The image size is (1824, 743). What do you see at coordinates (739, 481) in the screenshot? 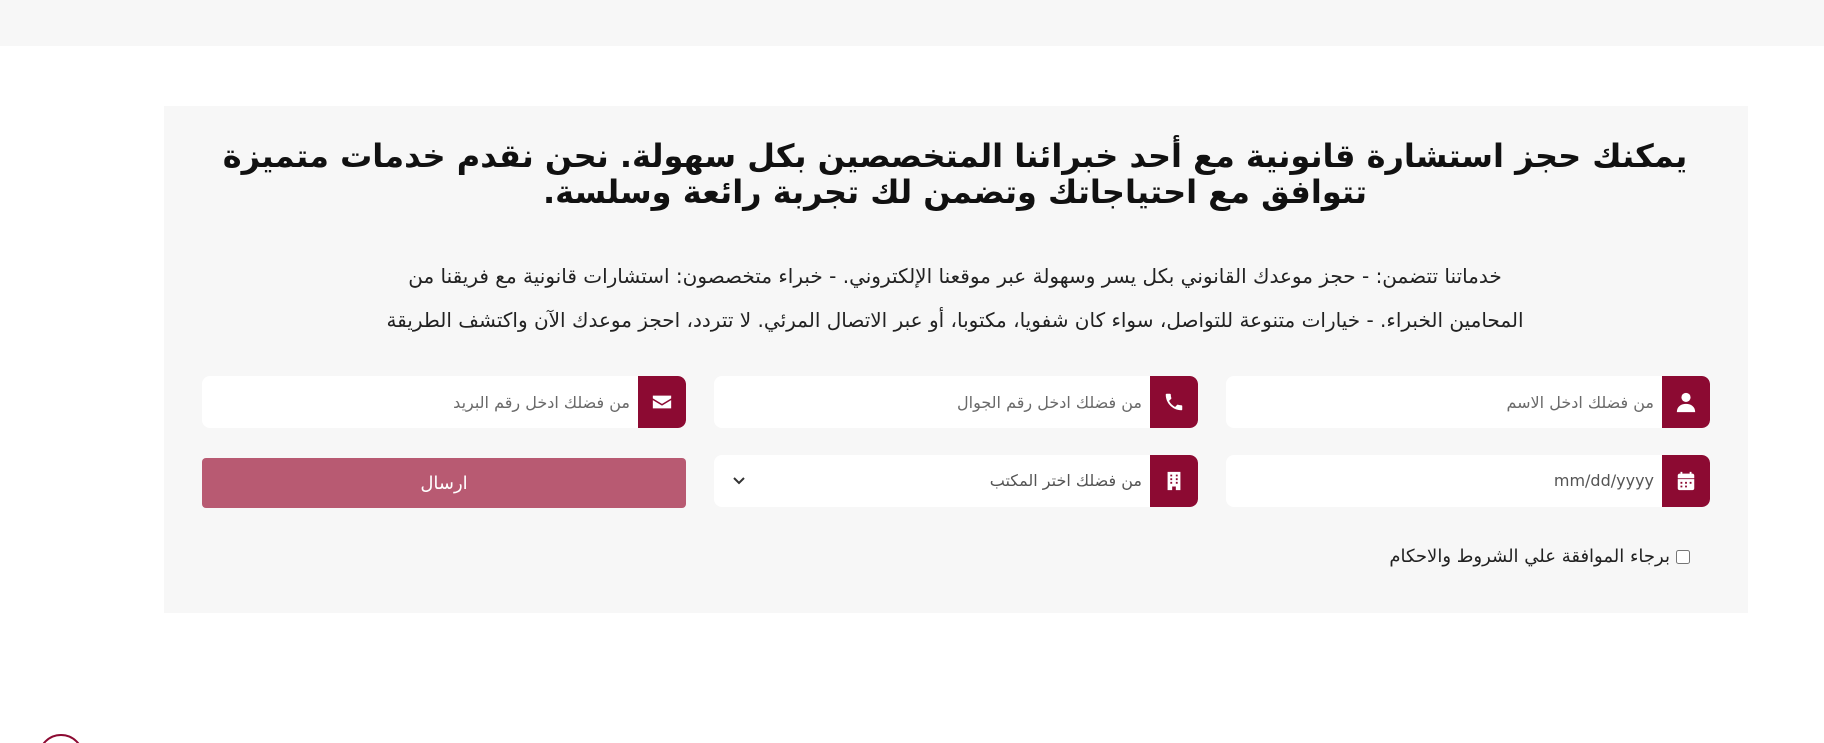
I see `chevron-down-icon` at bounding box center [739, 481].